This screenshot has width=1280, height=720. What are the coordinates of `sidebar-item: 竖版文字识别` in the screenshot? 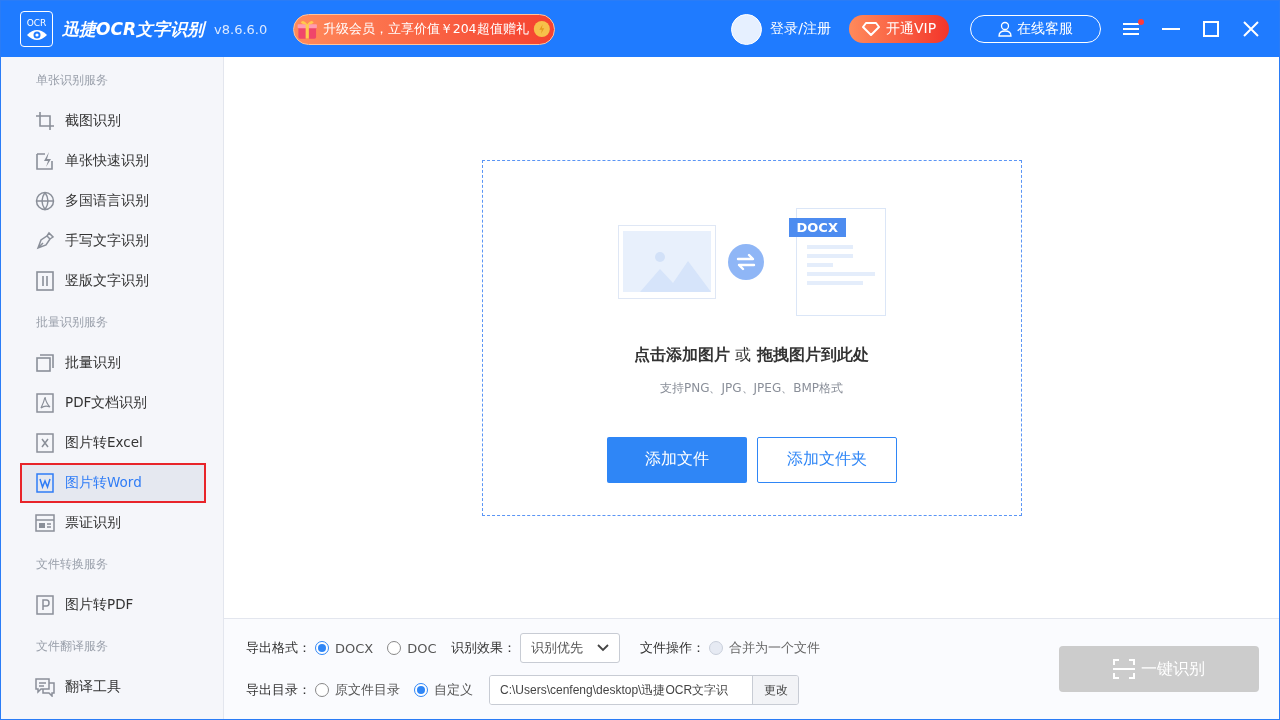 It's located at (113, 281).